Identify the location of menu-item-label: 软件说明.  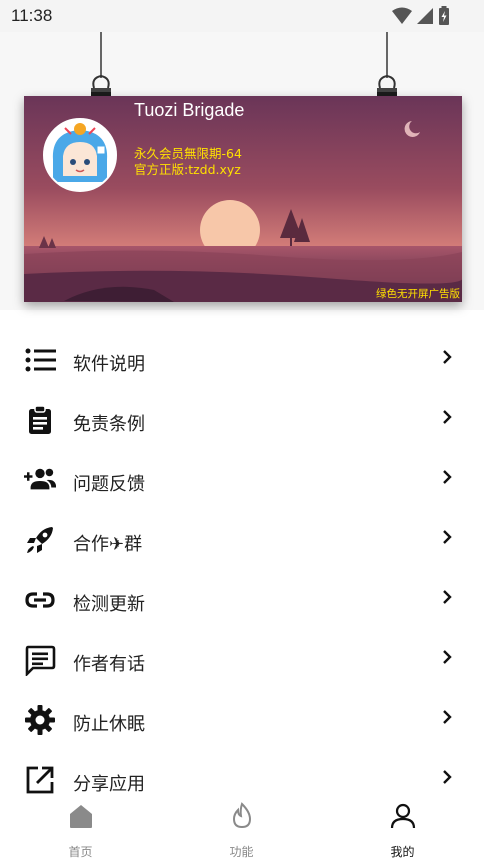
(109, 364).